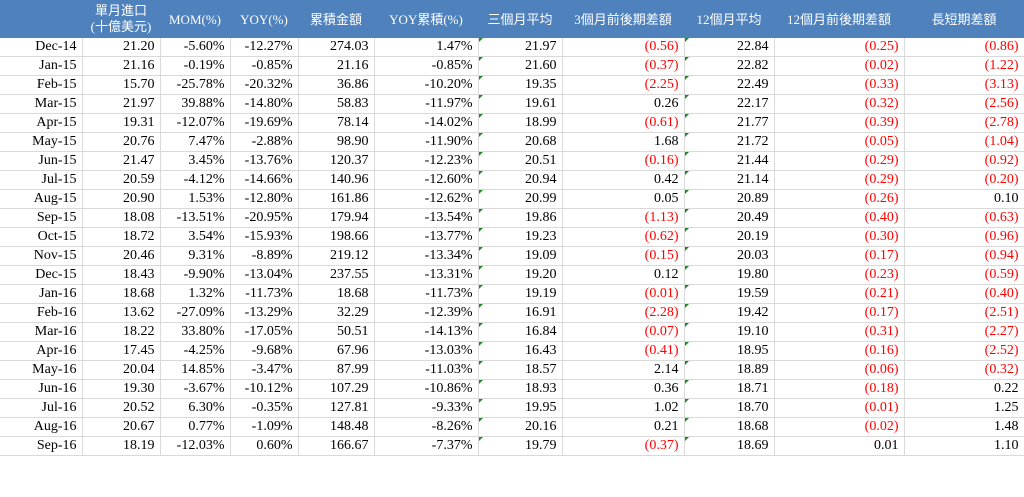  What do you see at coordinates (520, 389) in the screenshot?
I see `3m-average-cell: 18.93` at bounding box center [520, 389].